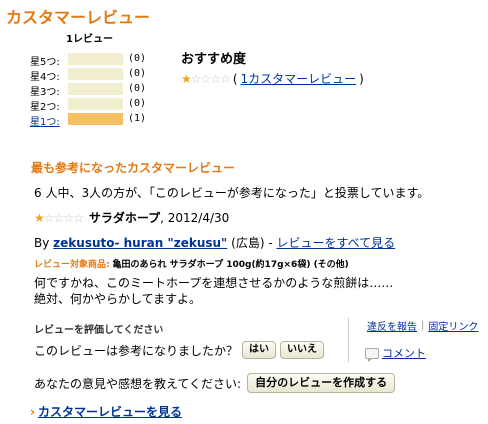 This screenshot has width=488, height=424. What do you see at coordinates (361, 78) in the screenshot?
I see `summary-close-paren: )` at bounding box center [361, 78].